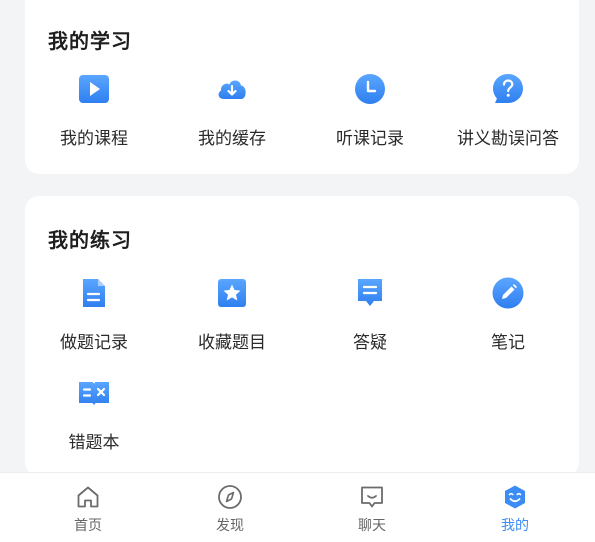 The width and height of the screenshot is (595, 542). What do you see at coordinates (88, 509) in the screenshot?
I see `tab-home: 首页` at bounding box center [88, 509].